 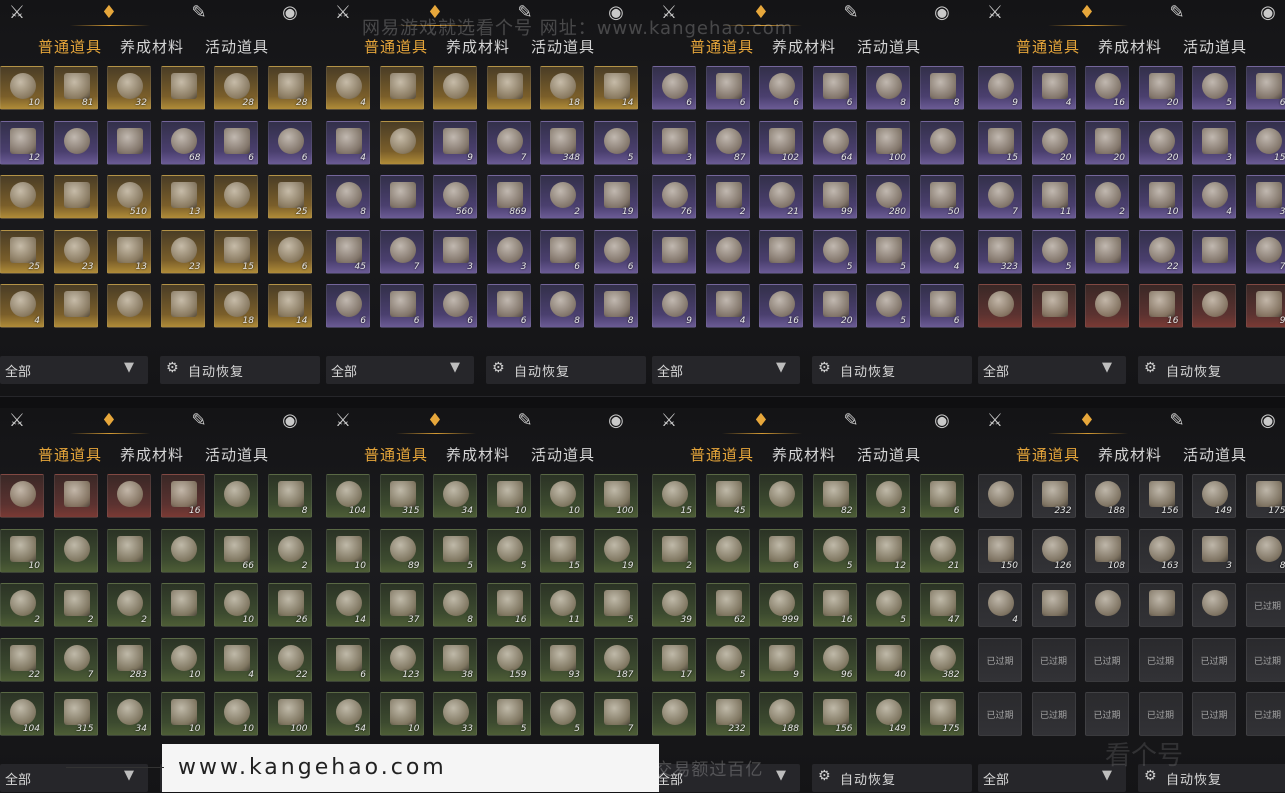 What do you see at coordinates (888, 659) in the screenshot?
I see `item-slot: 40` at bounding box center [888, 659].